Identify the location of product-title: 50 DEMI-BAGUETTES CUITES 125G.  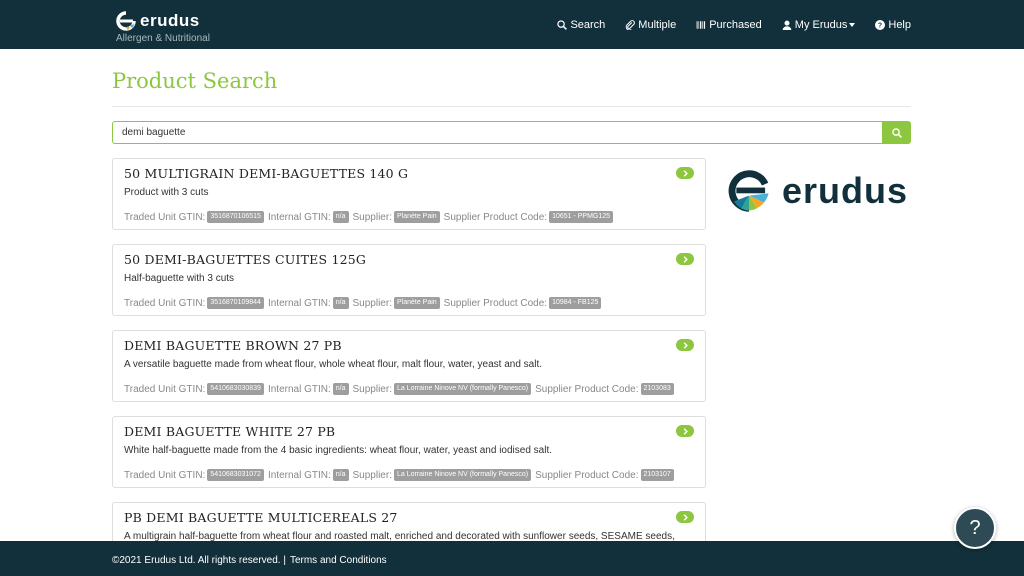
(245, 259).